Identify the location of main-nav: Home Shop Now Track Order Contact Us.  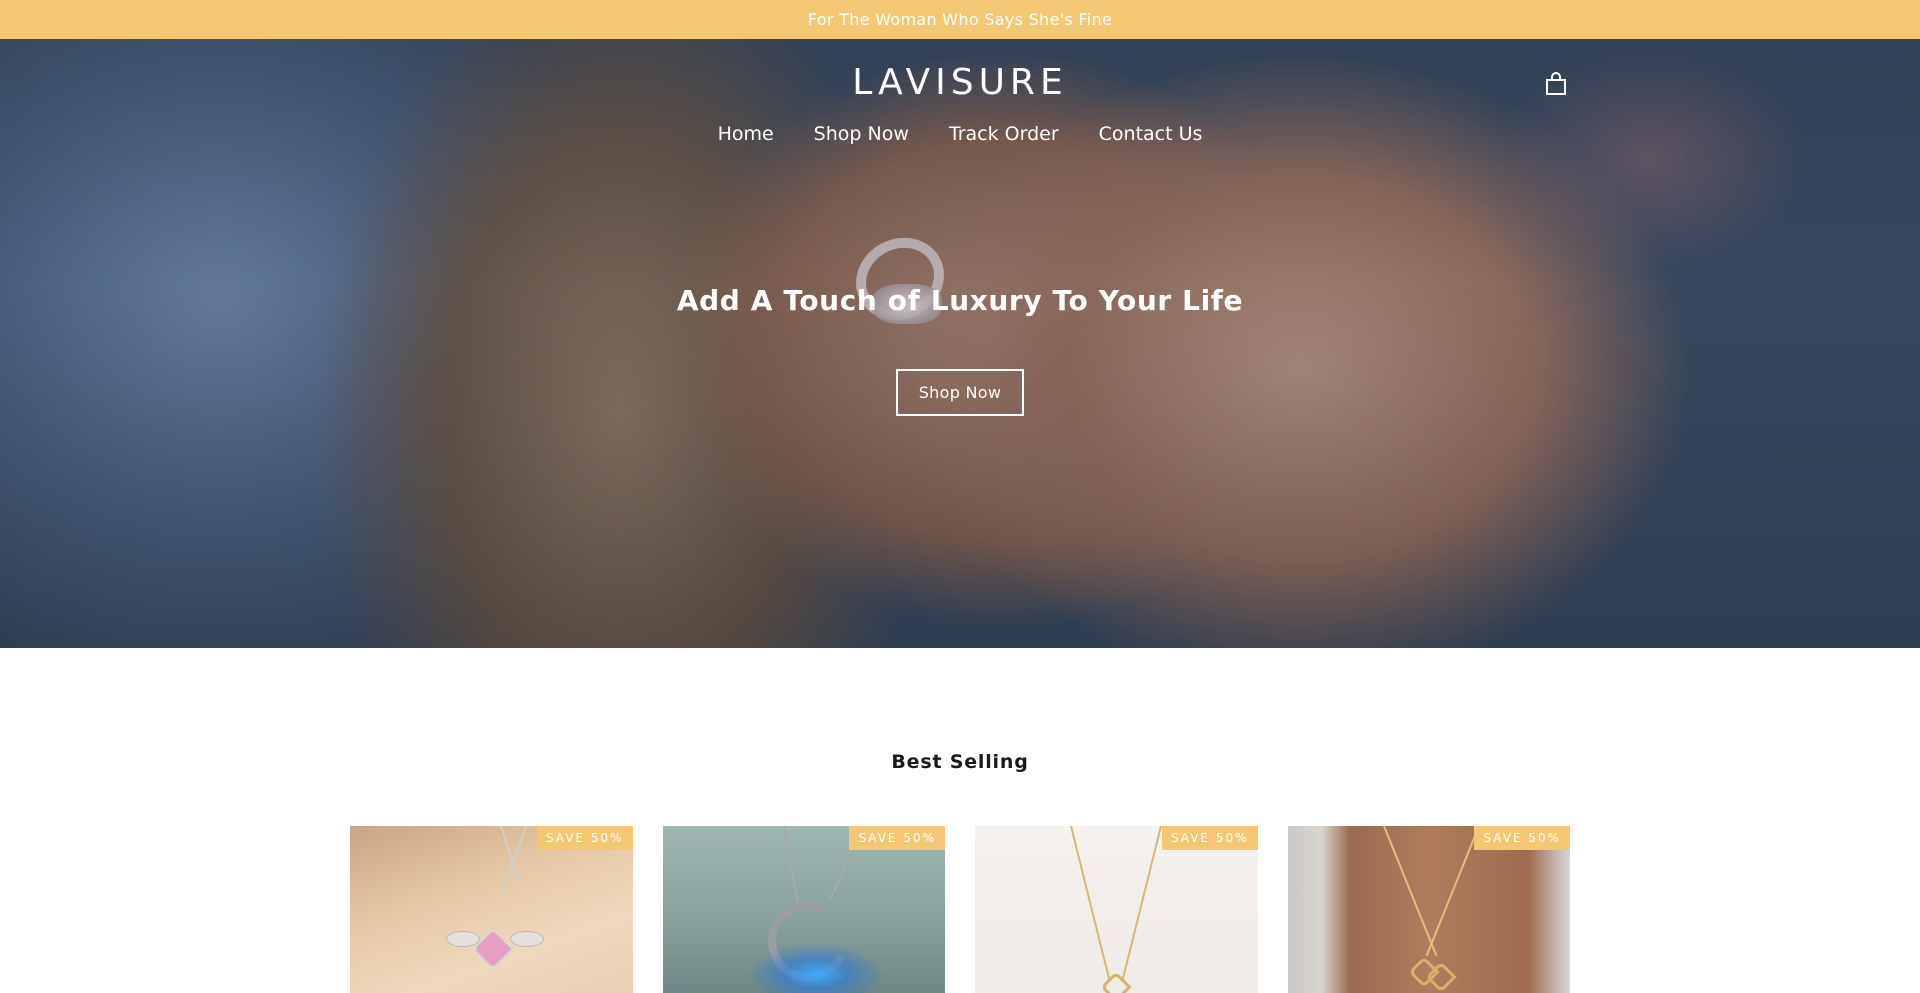
(960, 134).